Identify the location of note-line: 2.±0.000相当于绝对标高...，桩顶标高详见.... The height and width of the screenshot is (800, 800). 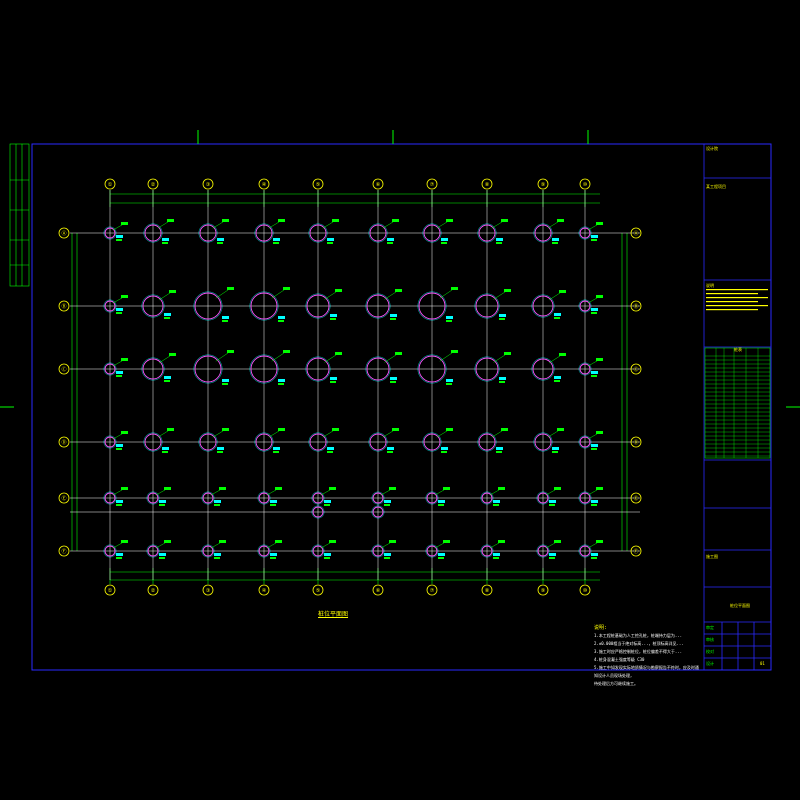
(639, 643).